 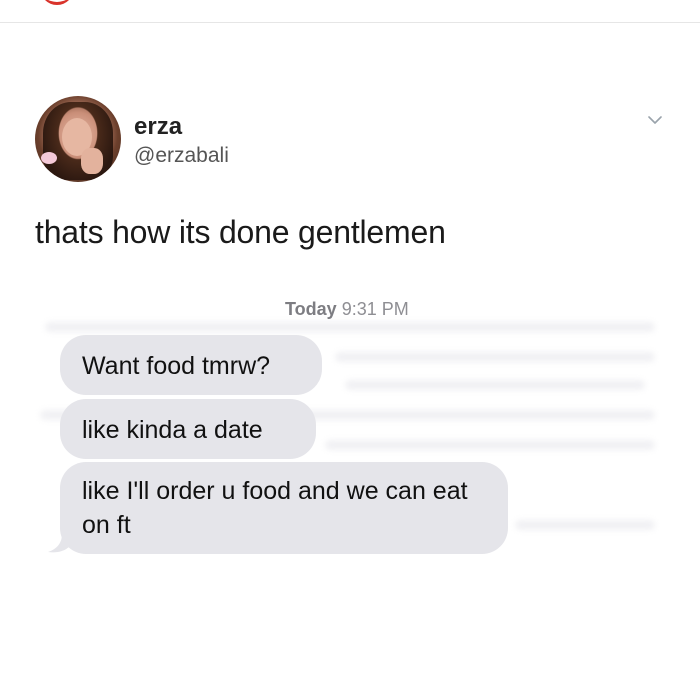 What do you see at coordinates (191, 365) in the screenshot?
I see `message-bubble: Want food tmrw?` at bounding box center [191, 365].